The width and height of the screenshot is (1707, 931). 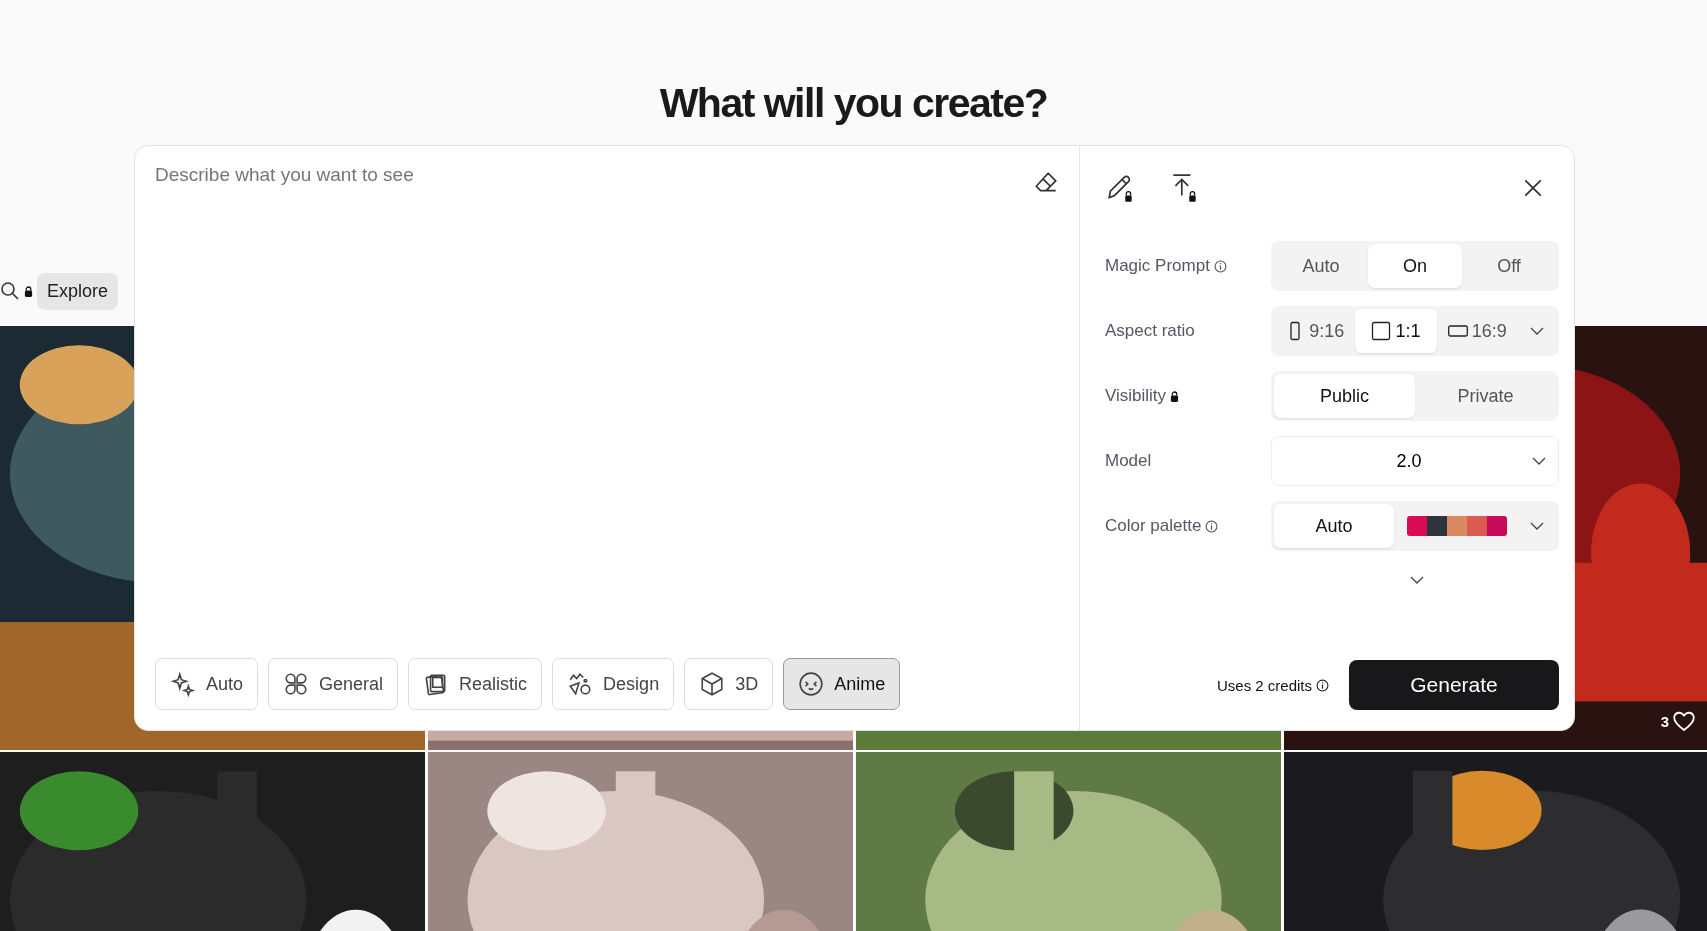 What do you see at coordinates (712, 684) in the screenshot?
I see `cube-icon` at bounding box center [712, 684].